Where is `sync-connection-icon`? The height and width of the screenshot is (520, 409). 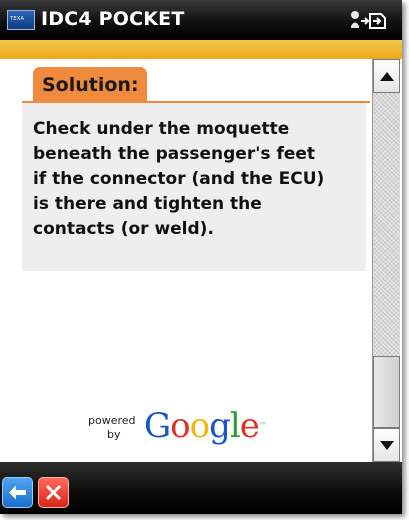
sync-connection-icon is located at coordinates (368, 22).